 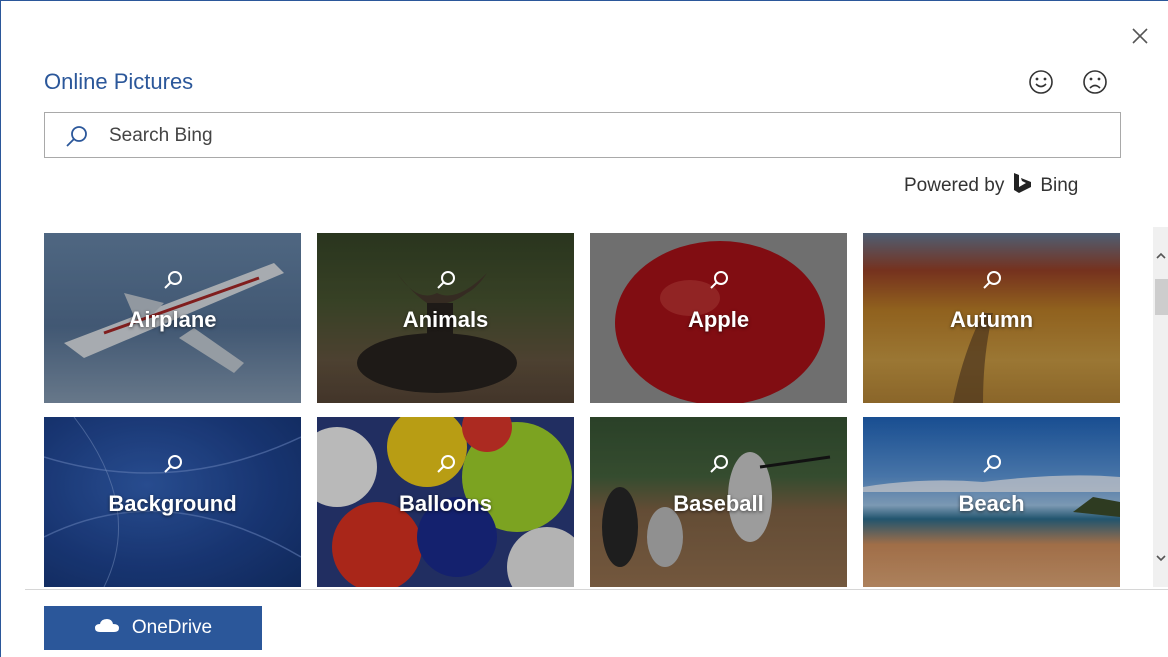 What do you see at coordinates (1022, 186) in the screenshot?
I see `bing-logo-icon` at bounding box center [1022, 186].